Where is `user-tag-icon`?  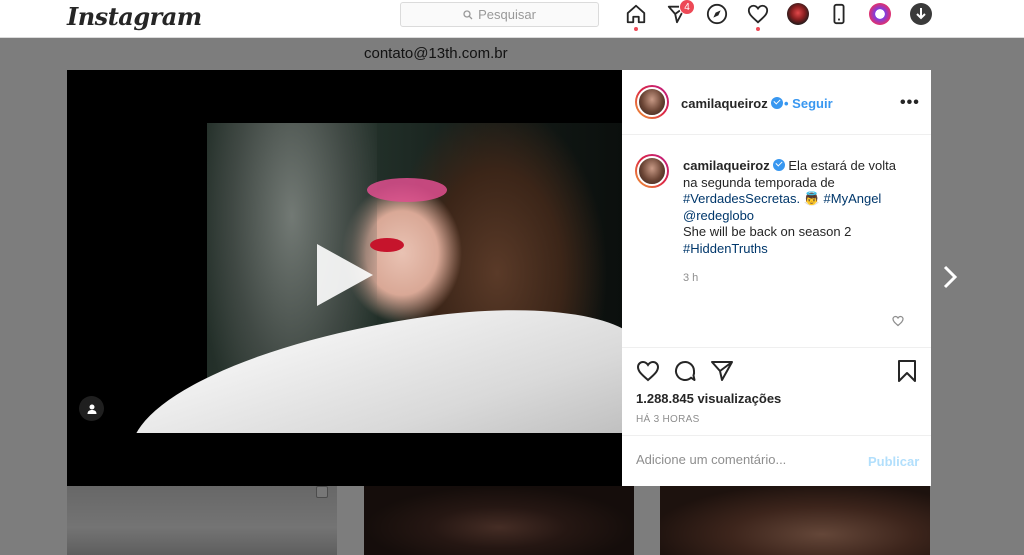 user-tag-icon is located at coordinates (91, 408).